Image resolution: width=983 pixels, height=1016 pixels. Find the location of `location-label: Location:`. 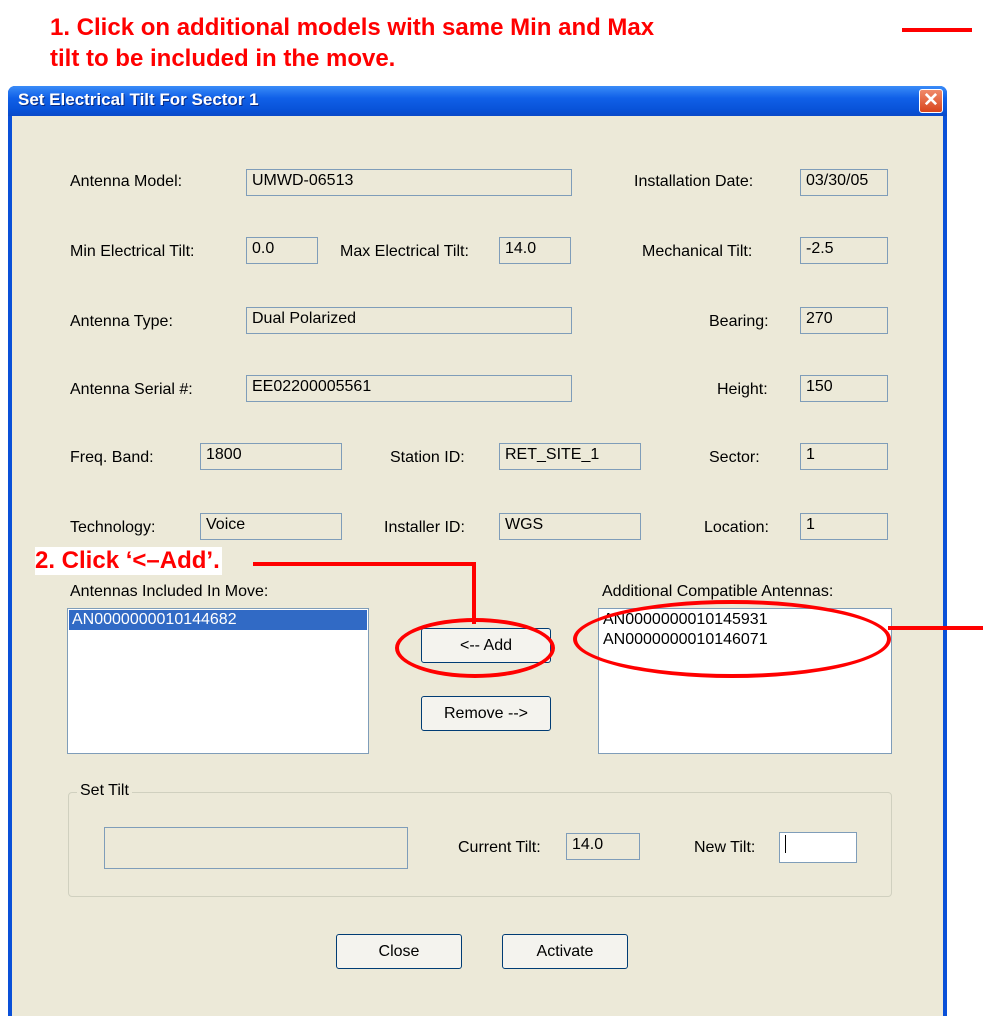

location-label: Location: is located at coordinates (736, 527).